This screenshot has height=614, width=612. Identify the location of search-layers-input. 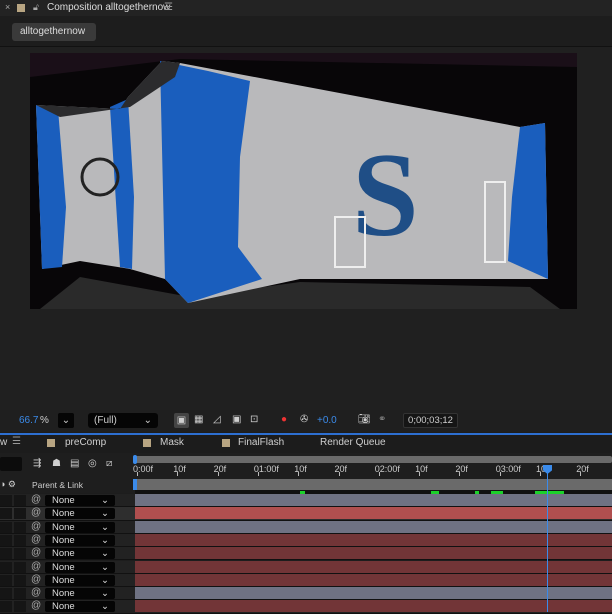
(11, 464).